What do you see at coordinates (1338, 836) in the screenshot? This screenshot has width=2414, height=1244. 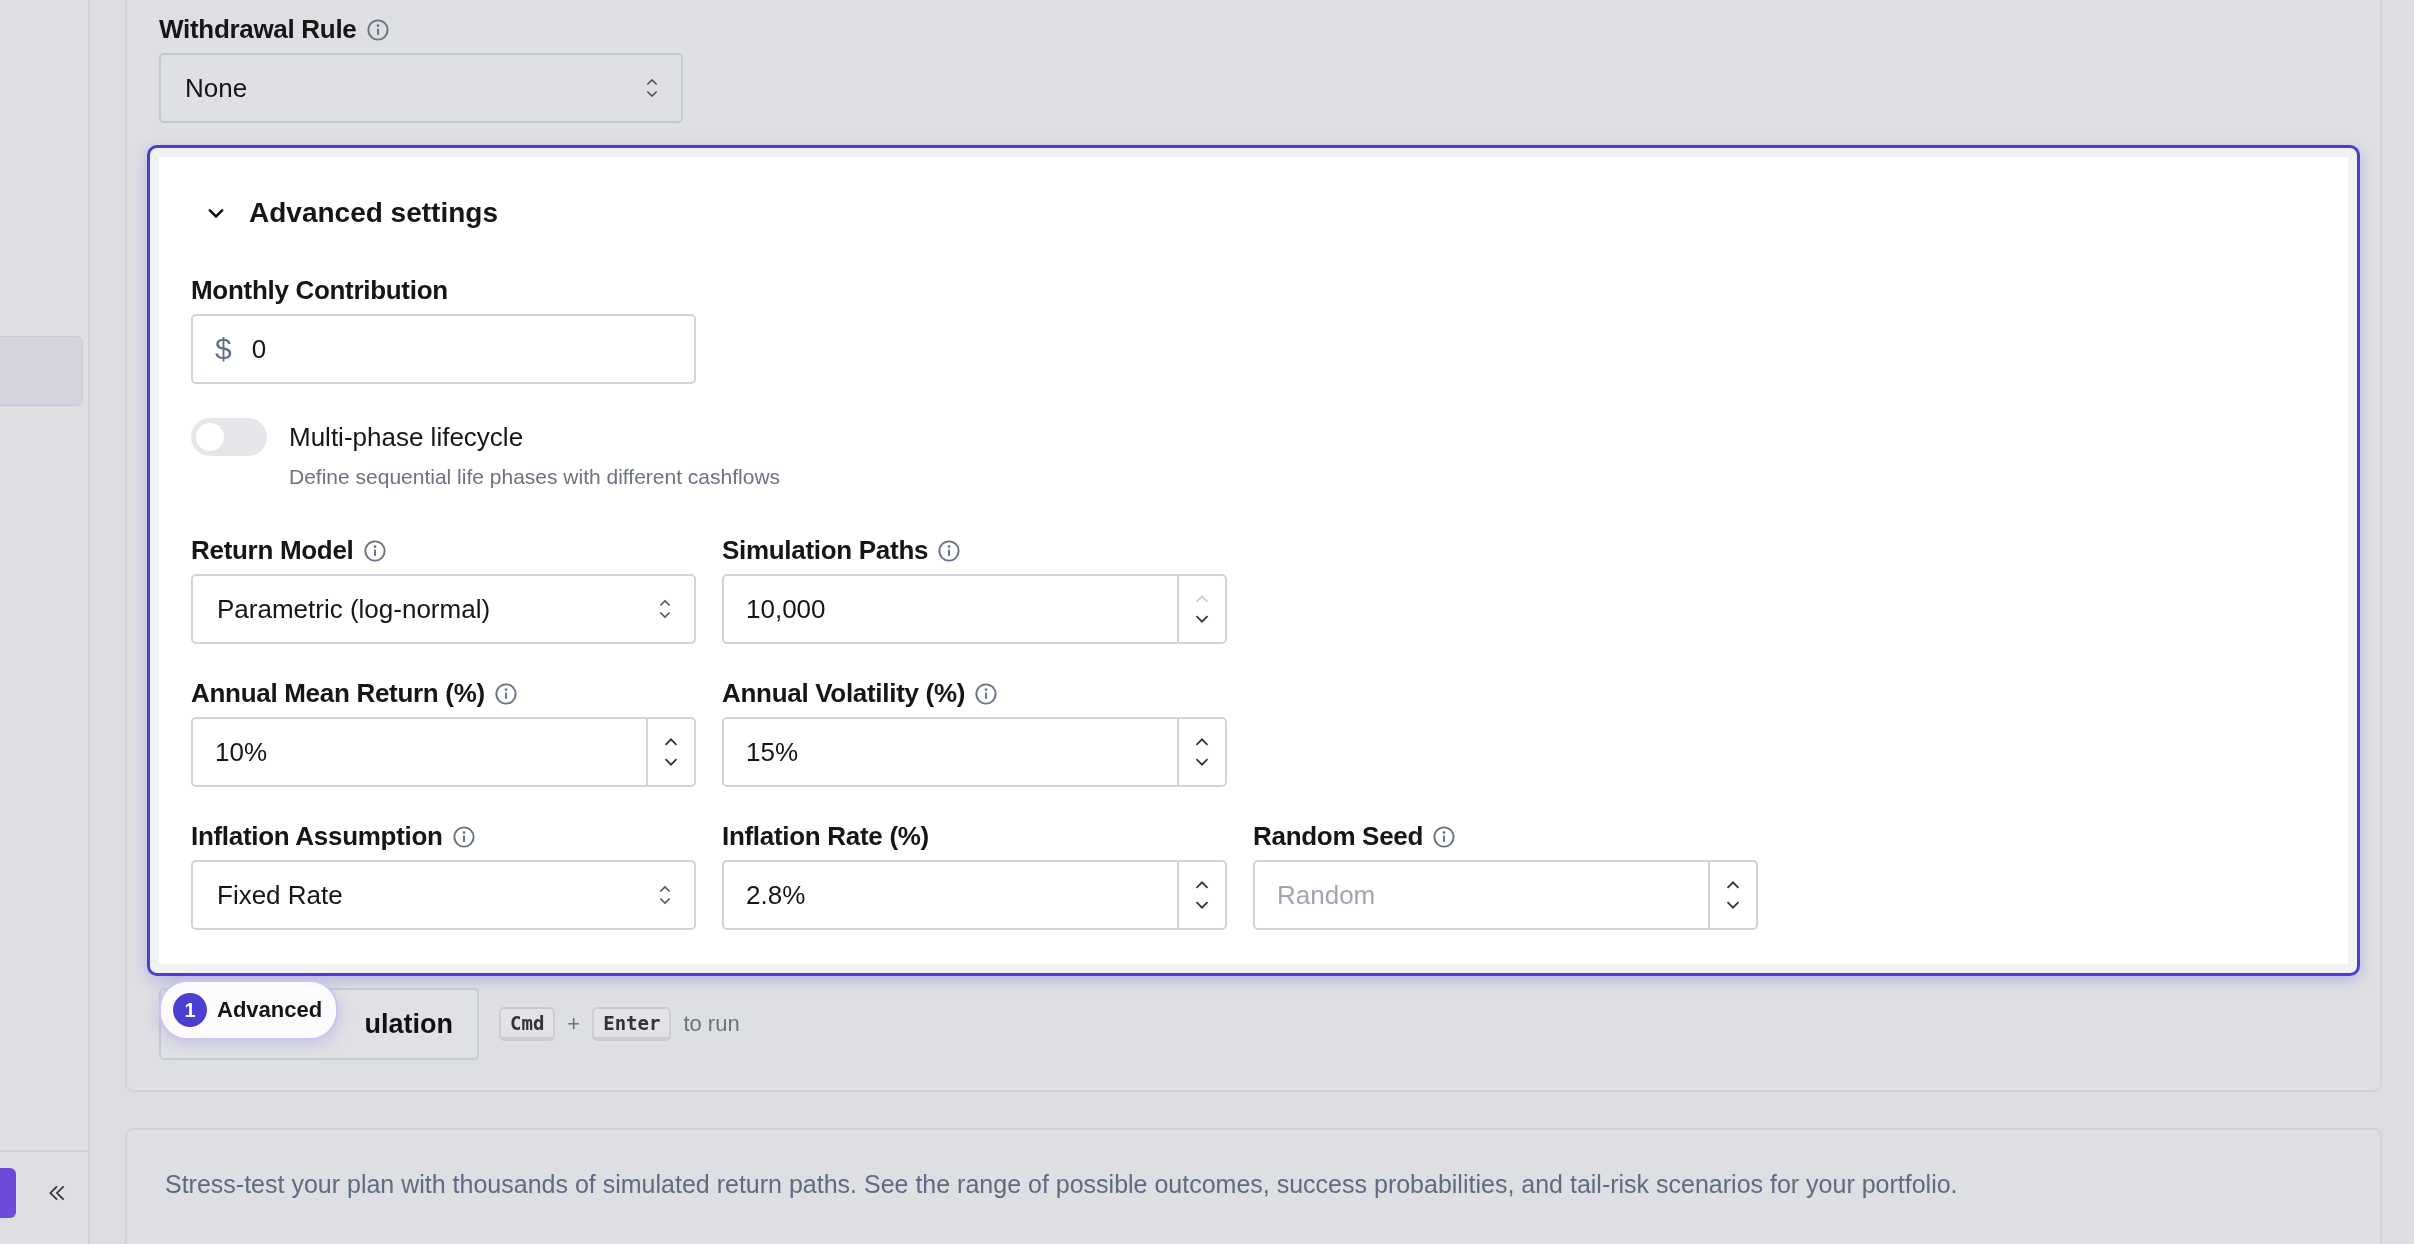 I see `field-label: Random Seed` at bounding box center [1338, 836].